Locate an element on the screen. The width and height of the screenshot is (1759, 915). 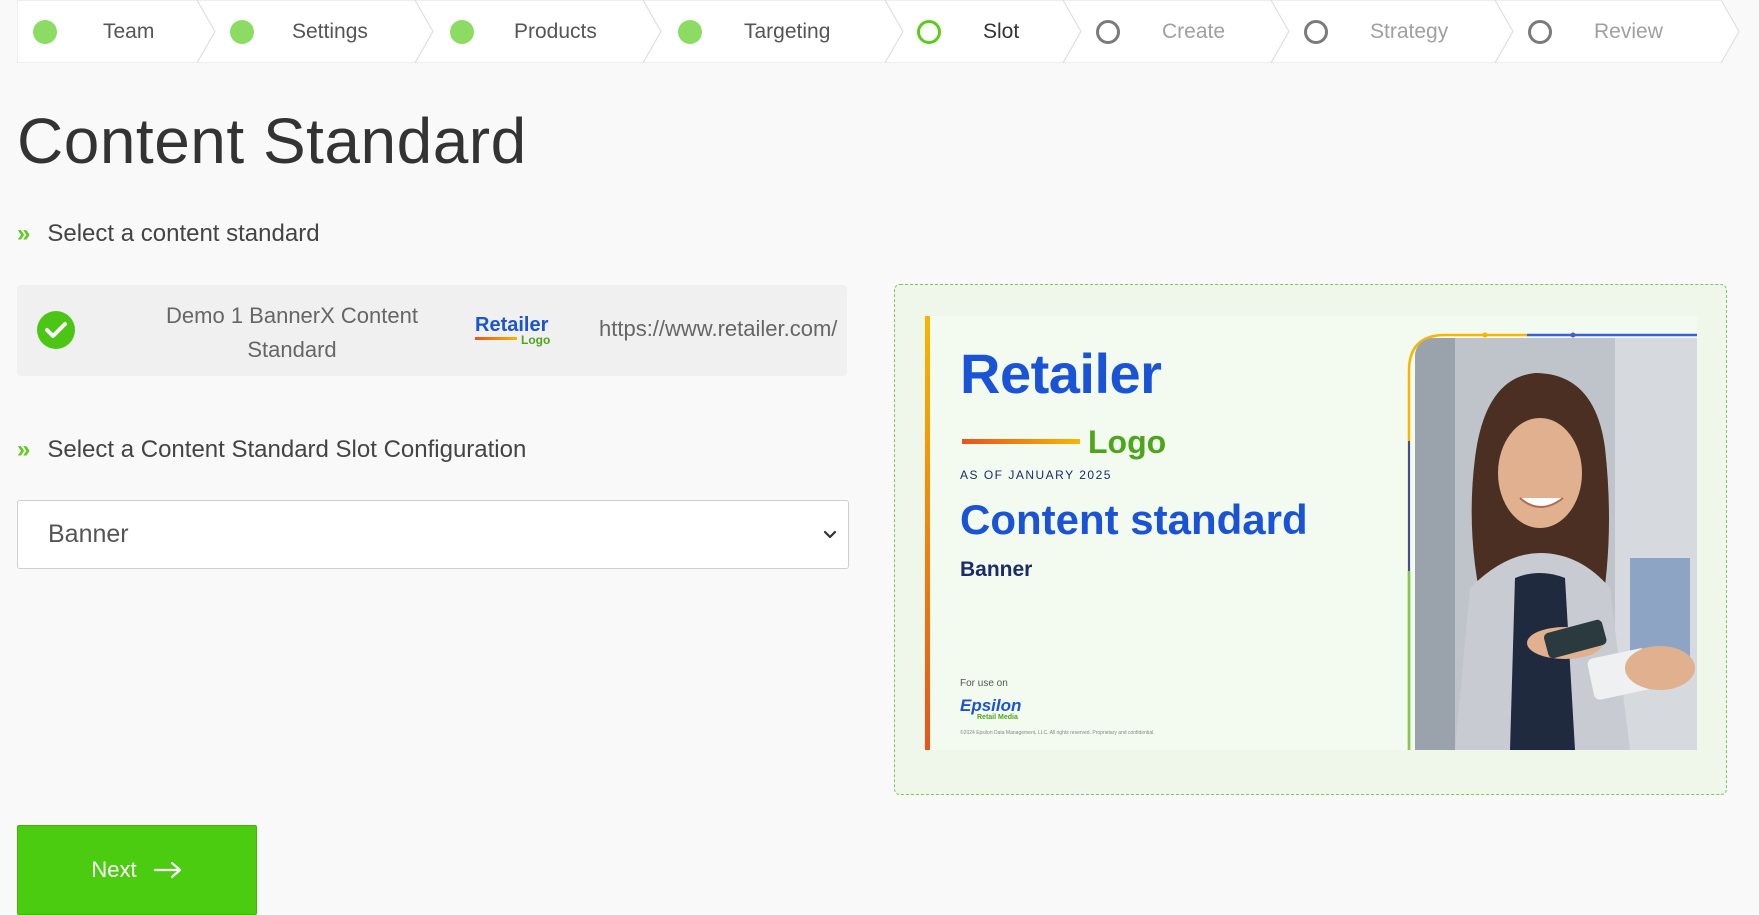
step-products: Products is located at coordinates (523, 31).